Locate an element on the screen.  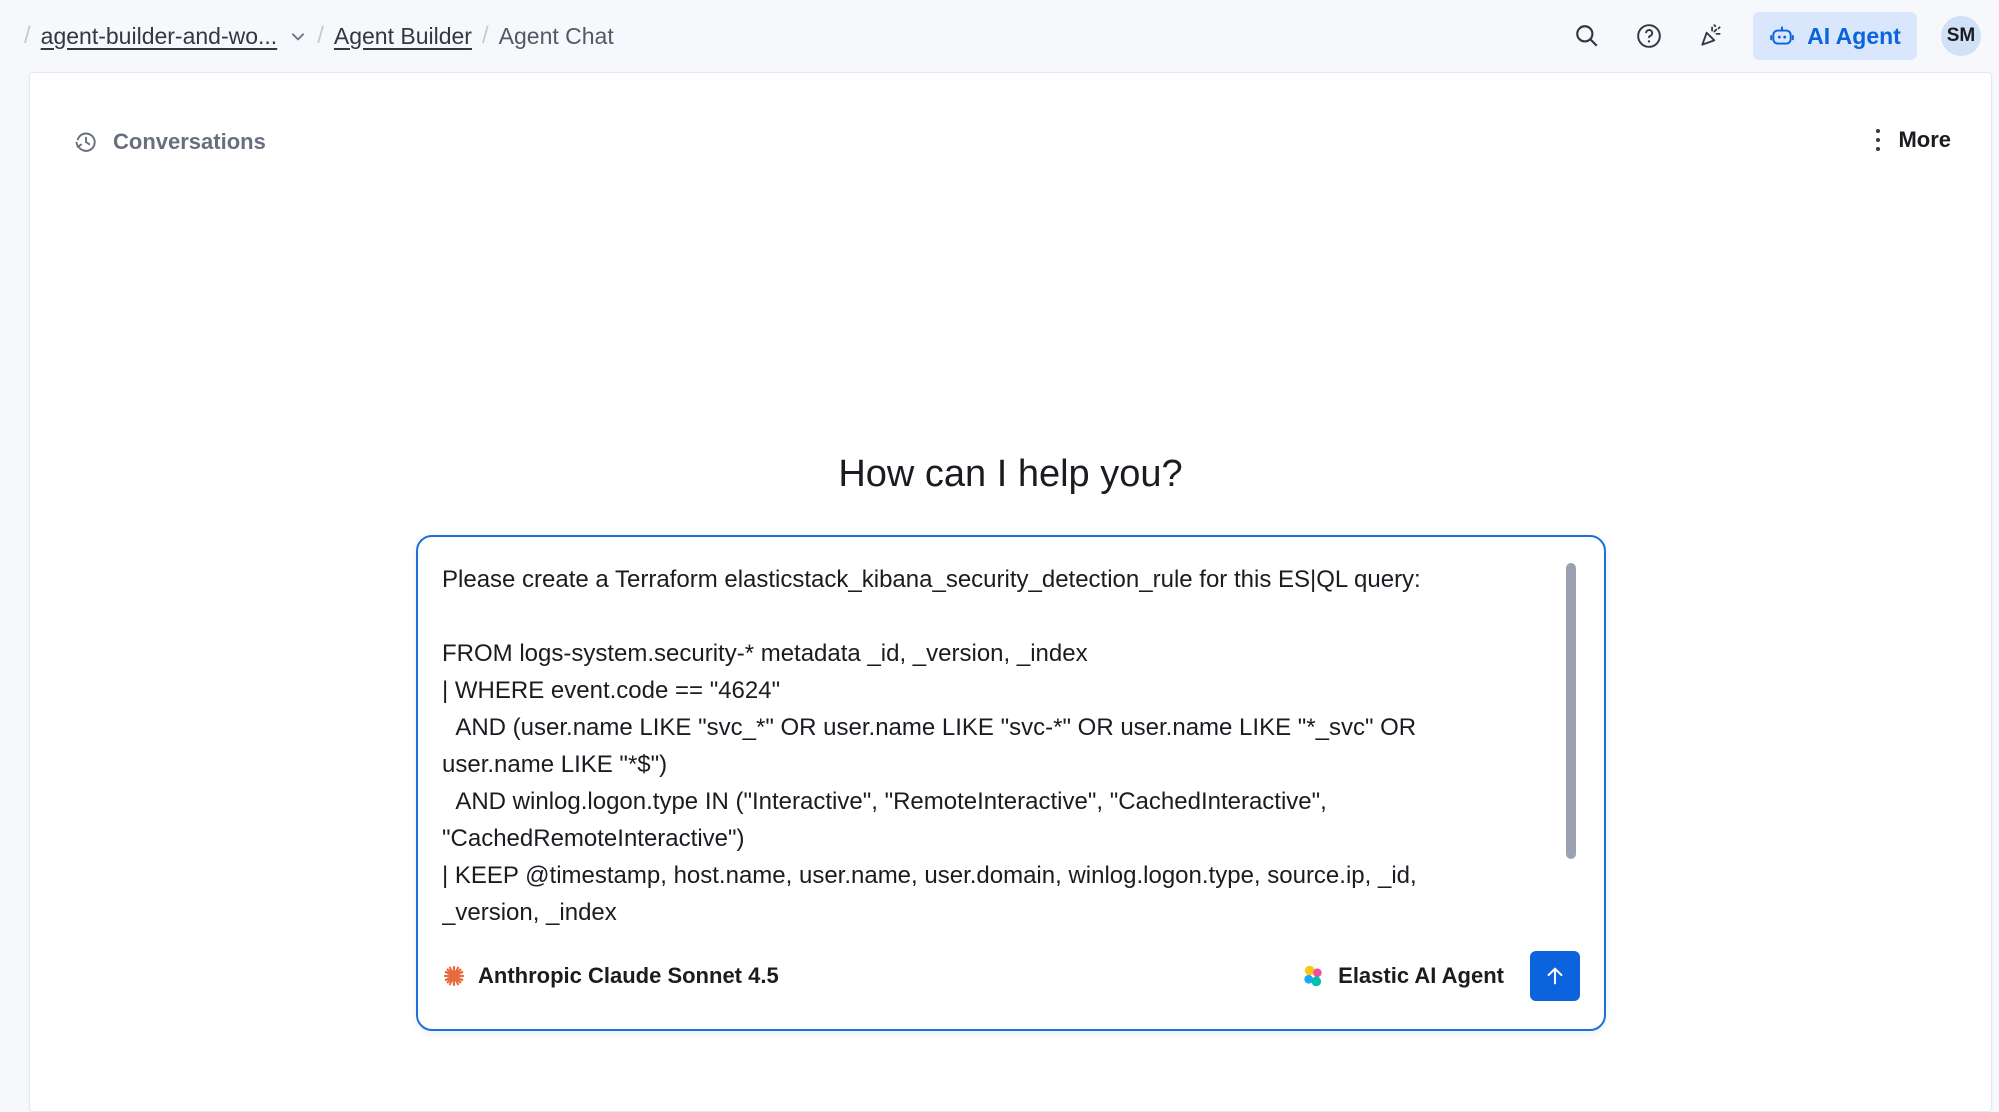
avatar: SM is located at coordinates (1961, 36).